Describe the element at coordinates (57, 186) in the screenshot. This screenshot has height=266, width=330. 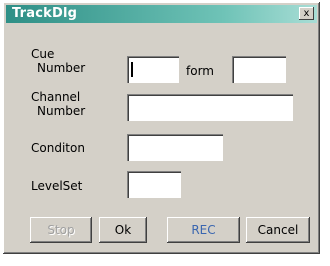
I see `level-set-label: LevelSet` at that location.